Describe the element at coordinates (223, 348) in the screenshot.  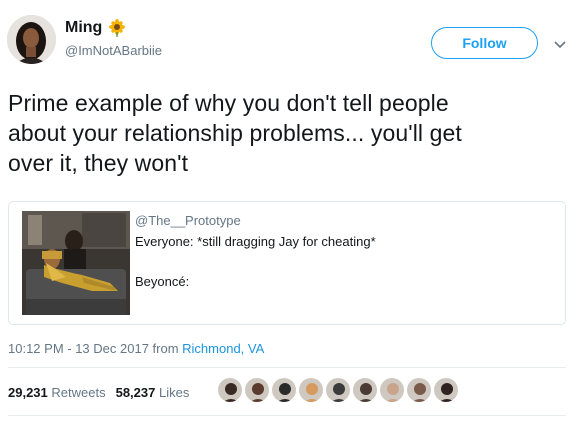
I see `location-link: Richmond, VA` at that location.